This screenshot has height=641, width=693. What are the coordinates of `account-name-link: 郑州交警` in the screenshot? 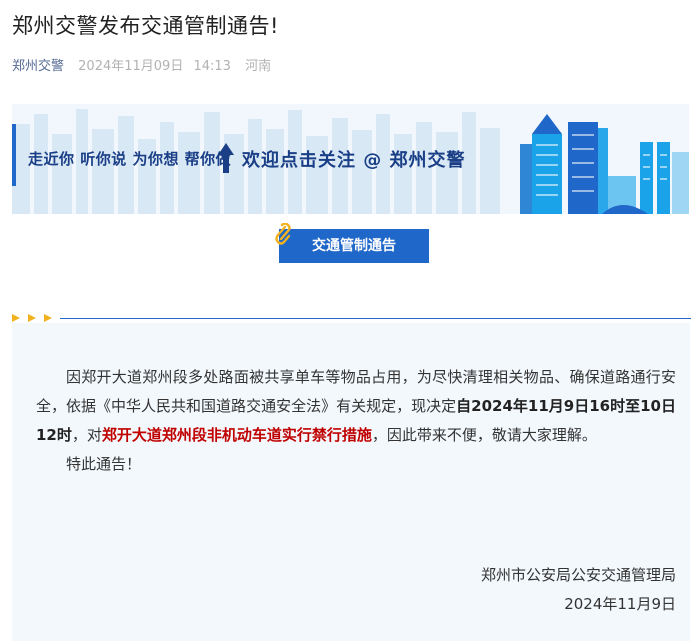 It's located at (38, 66).